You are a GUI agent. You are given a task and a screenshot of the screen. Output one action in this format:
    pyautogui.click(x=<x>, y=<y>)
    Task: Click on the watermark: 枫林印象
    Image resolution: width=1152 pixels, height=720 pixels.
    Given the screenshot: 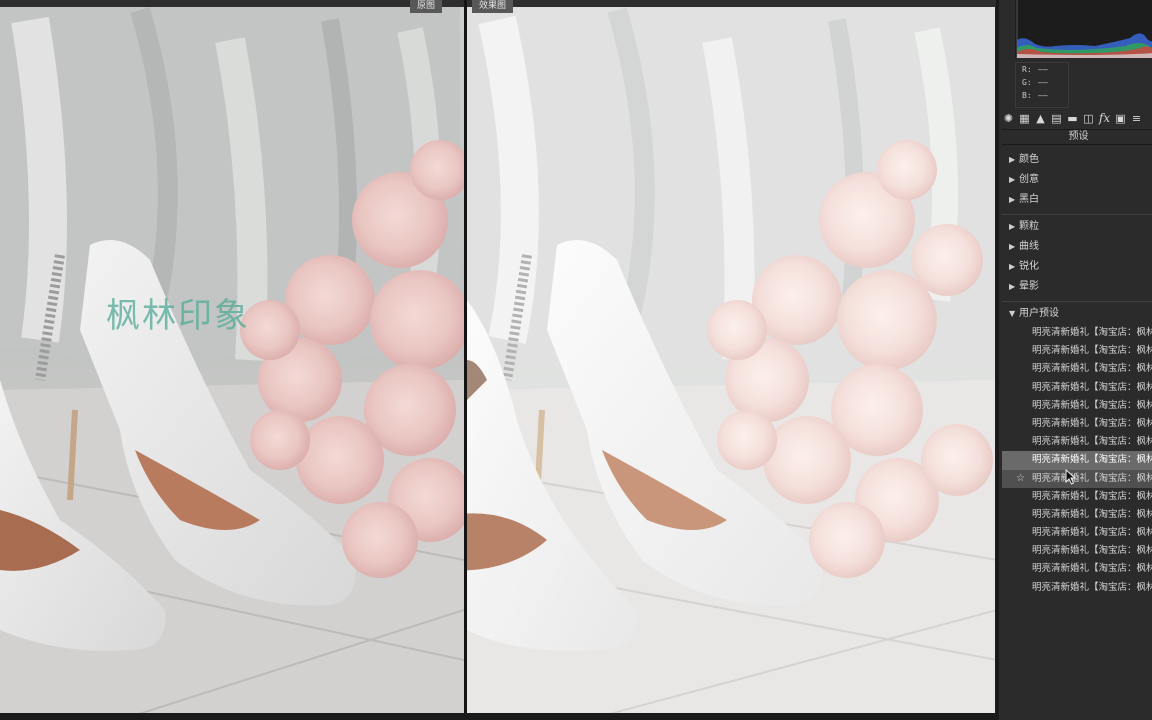 What is the action you would take?
    pyautogui.click(x=178, y=316)
    